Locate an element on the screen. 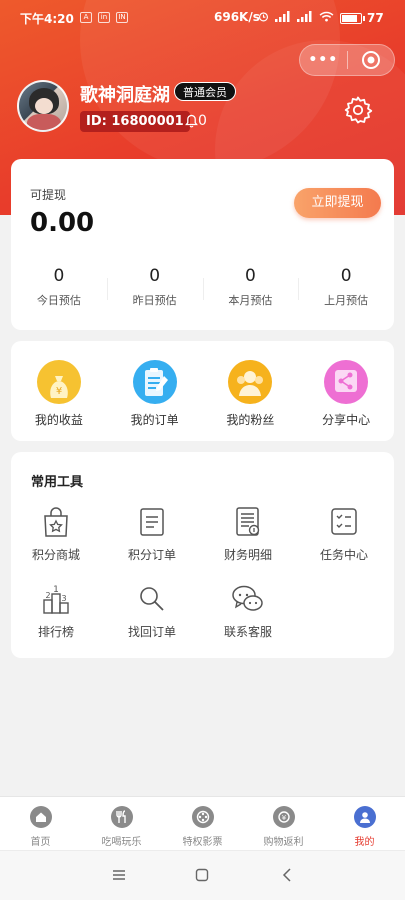 The height and width of the screenshot is (900, 405). home-square-icon is located at coordinates (202, 876).